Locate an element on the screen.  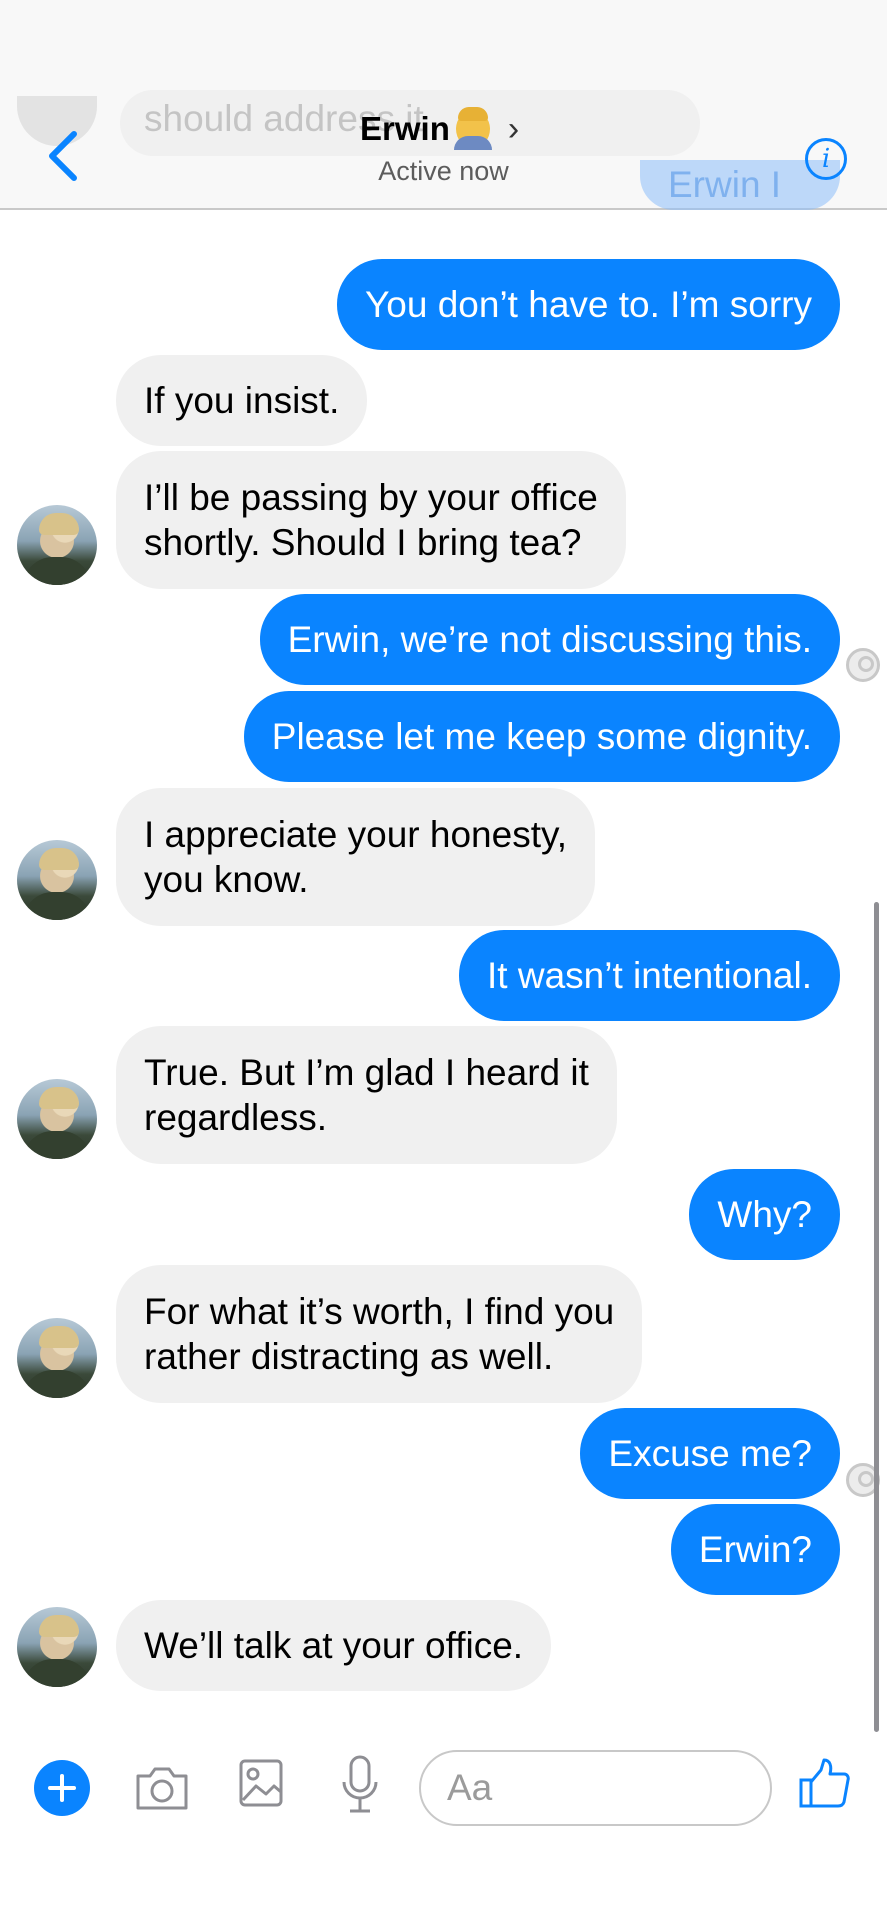
message-text-line: rather distracting as well. is located at coordinates (349, 1356).